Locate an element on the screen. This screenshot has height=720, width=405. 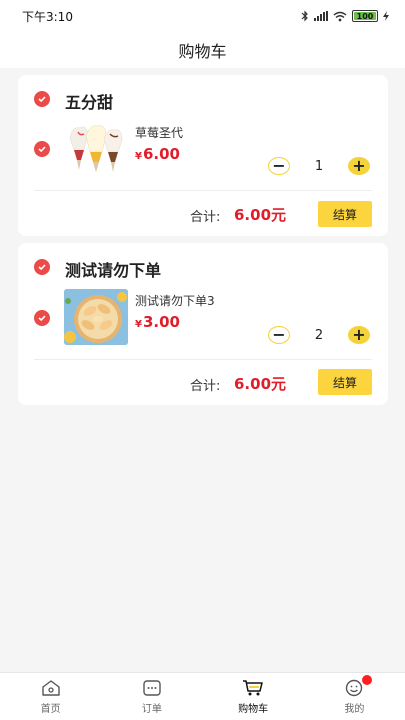
tab-cart: 购物车 is located at coordinates (253, 696).